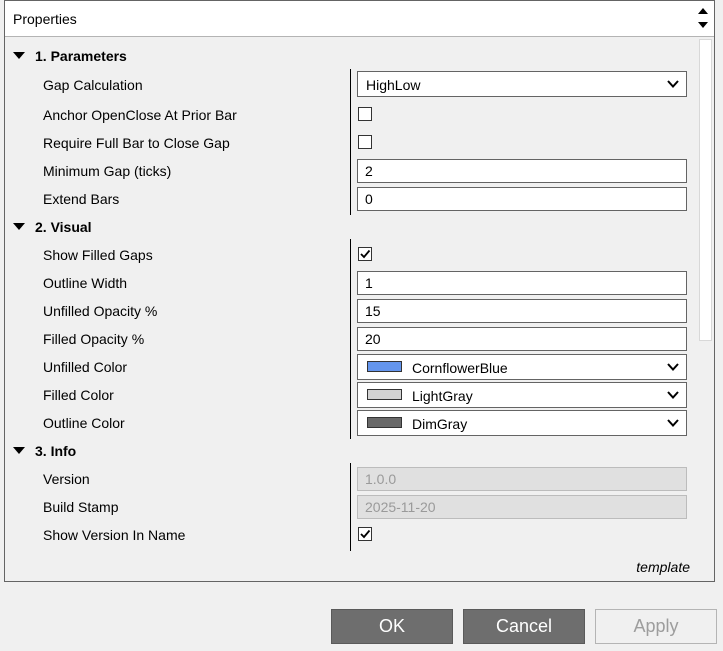  I want to click on minimum-gap-input: 2, so click(522, 171).